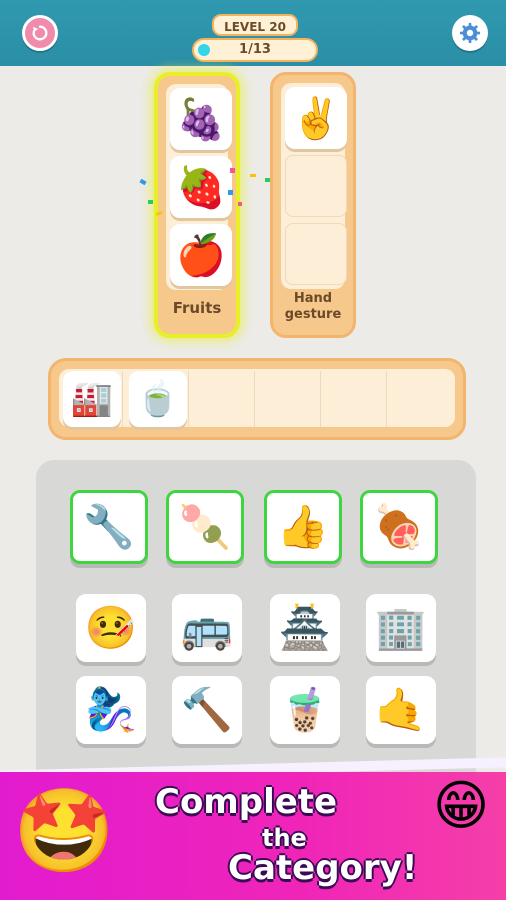 This screenshot has width=506, height=900. What do you see at coordinates (158, 399) in the screenshot?
I see `tray-item-tea: 🍵` at bounding box center [158, 399].